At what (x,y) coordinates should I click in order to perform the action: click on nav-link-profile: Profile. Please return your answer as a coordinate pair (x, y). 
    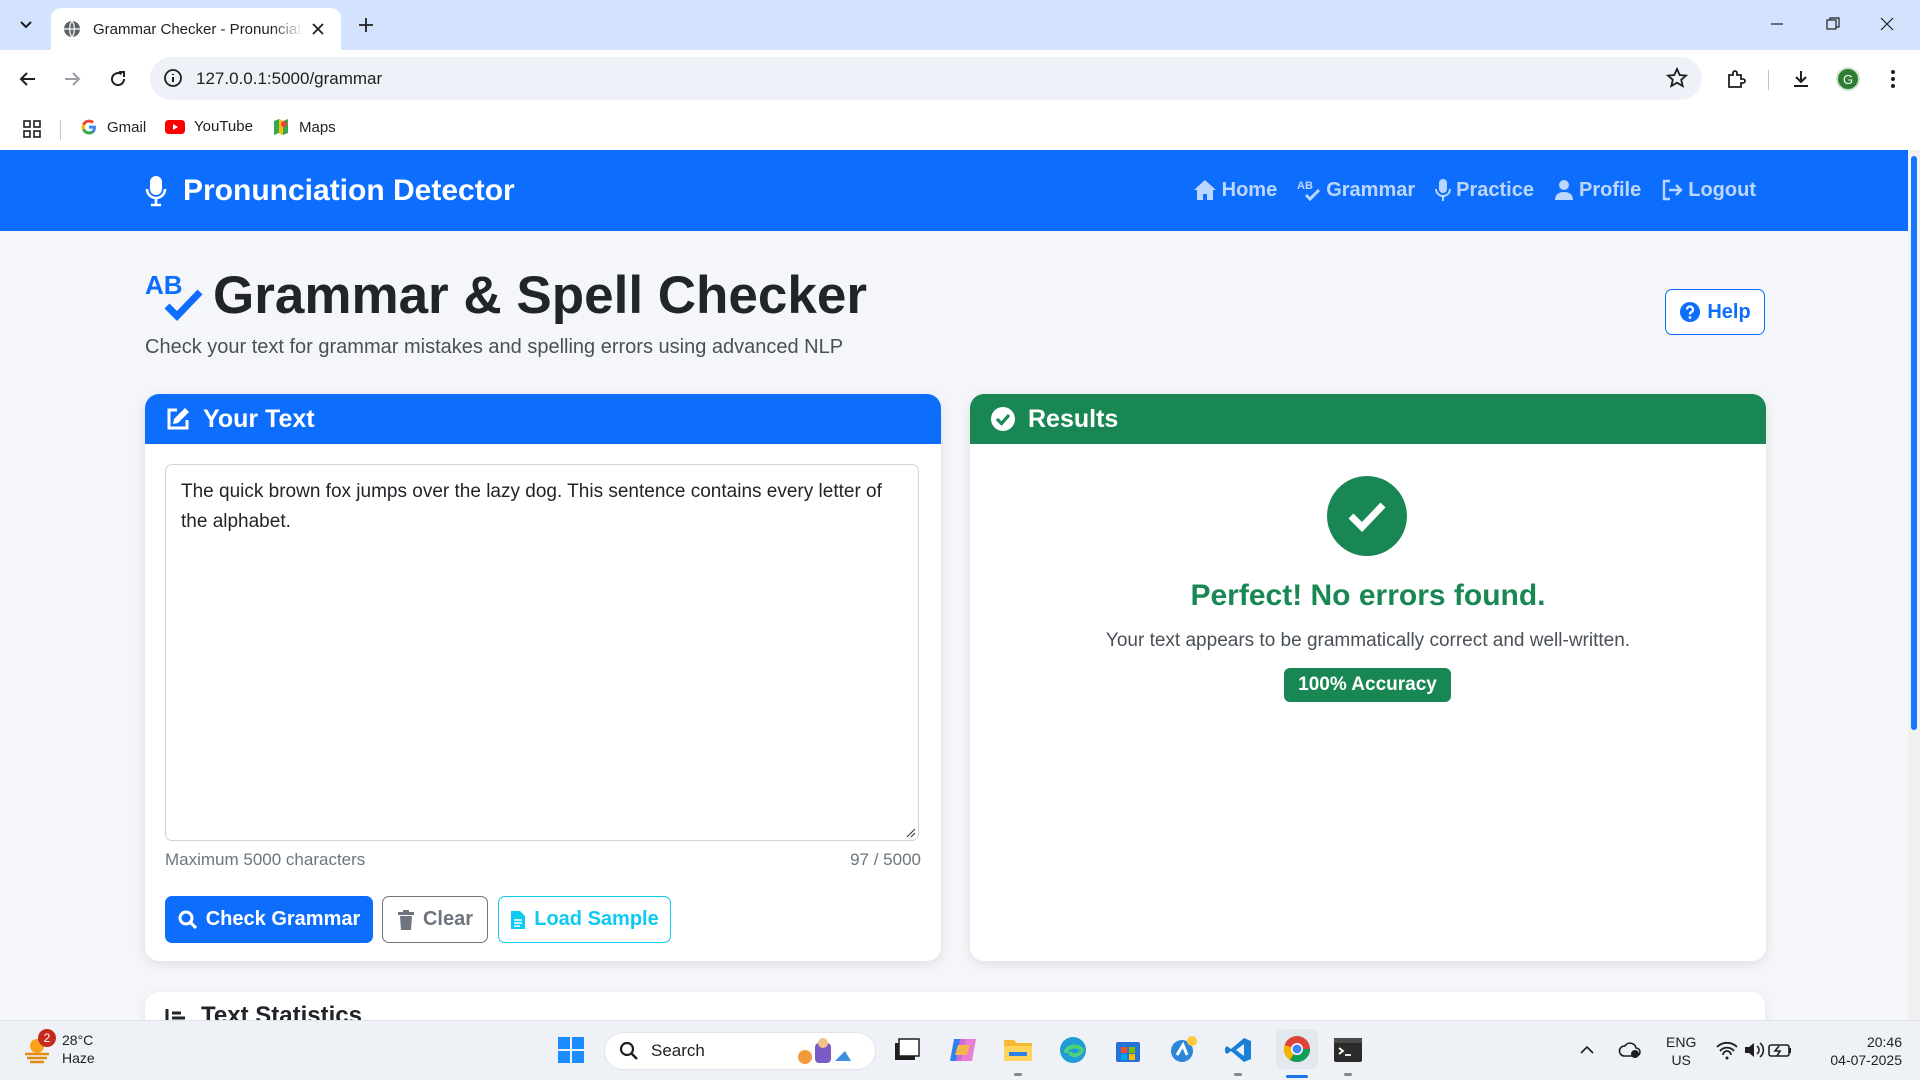
    Looking at the image, I should click on (1597, 190).